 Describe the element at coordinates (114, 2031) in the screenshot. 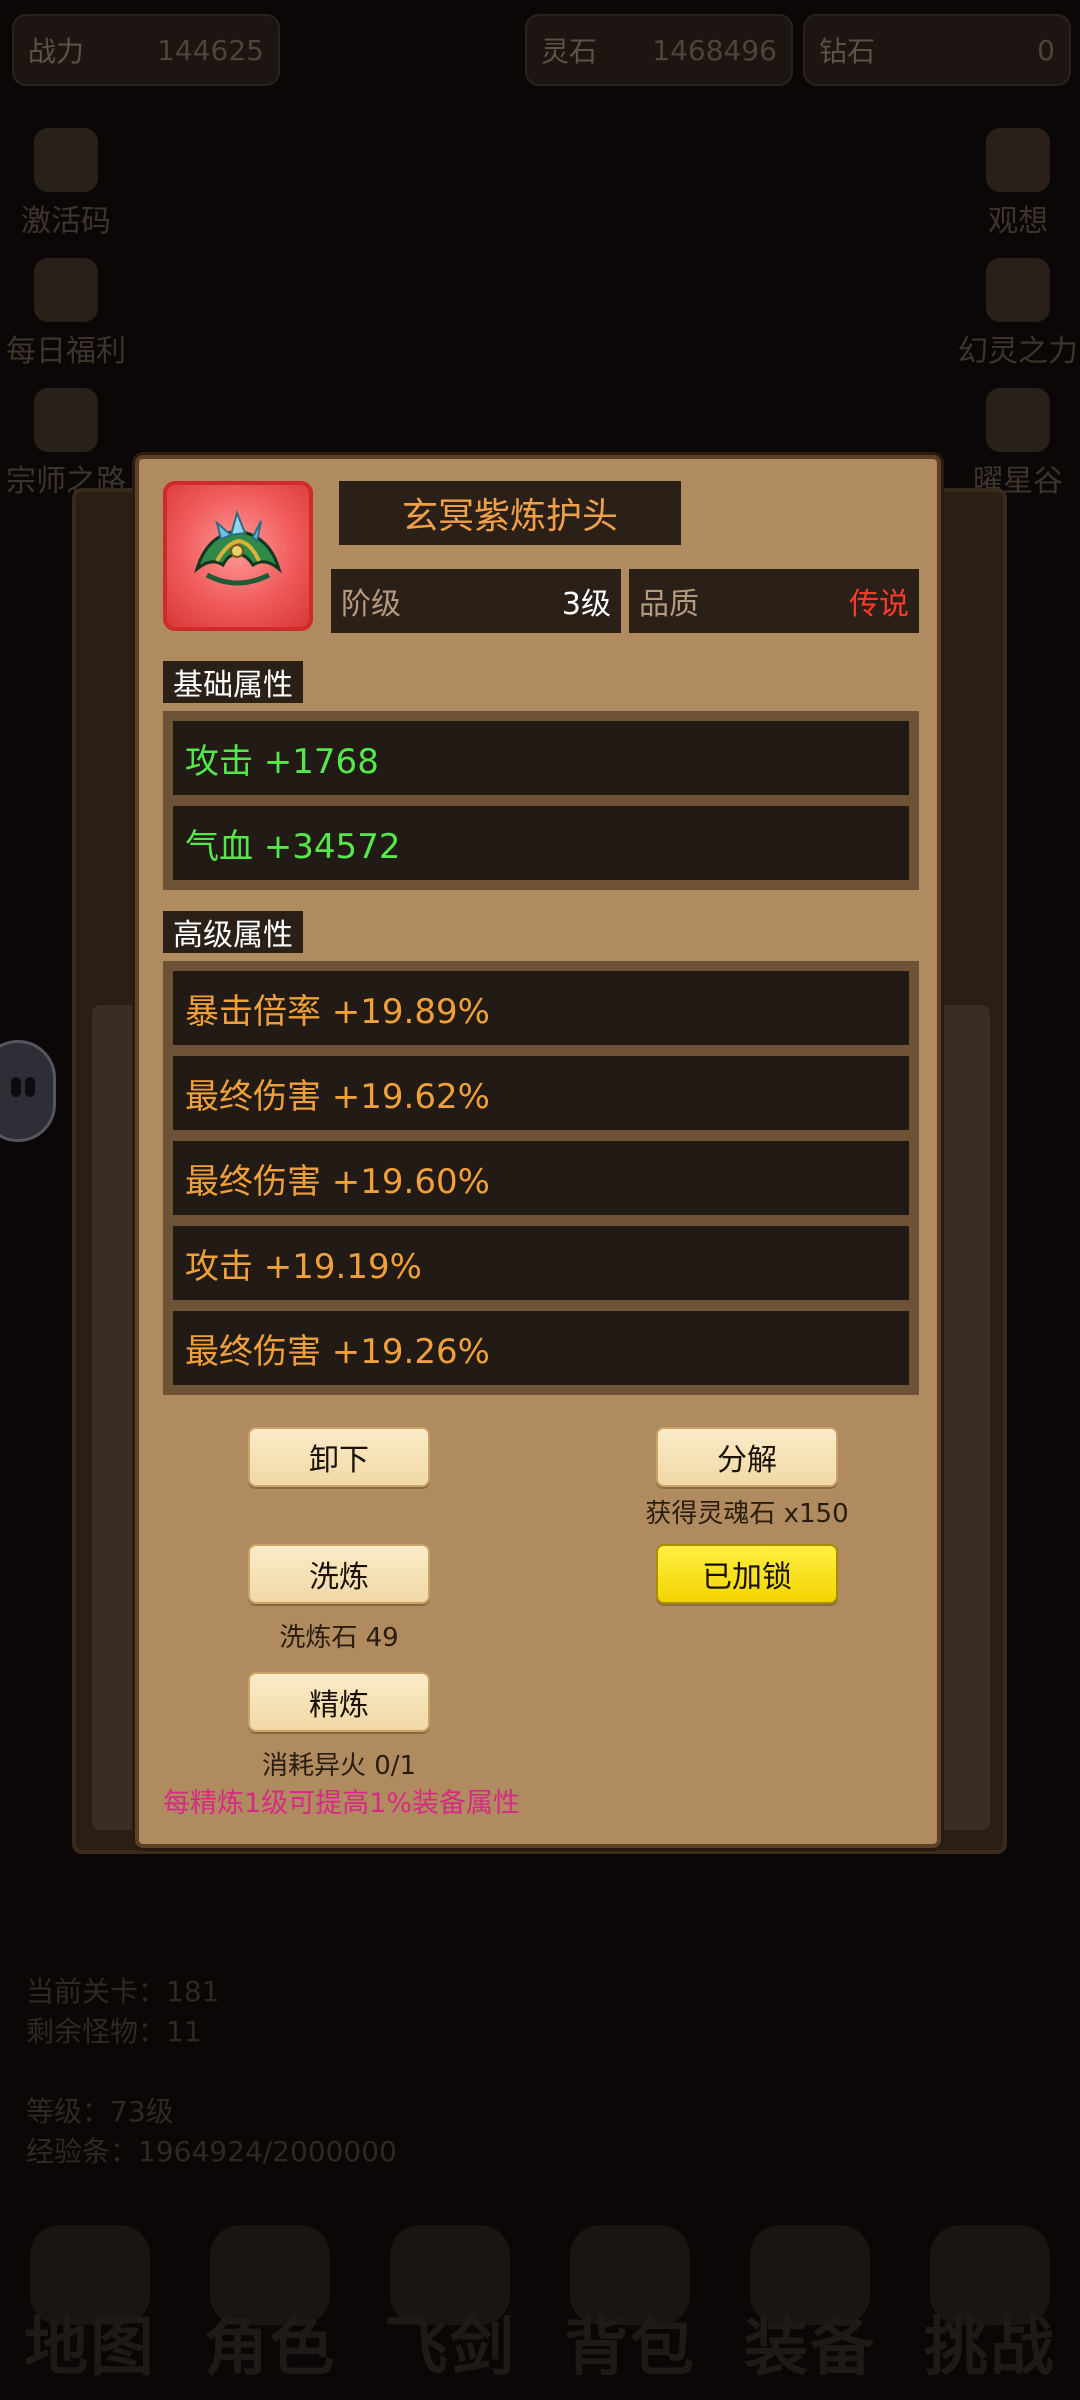

I see `remaining-monsters-text: 剩余怪物：11` at that location.